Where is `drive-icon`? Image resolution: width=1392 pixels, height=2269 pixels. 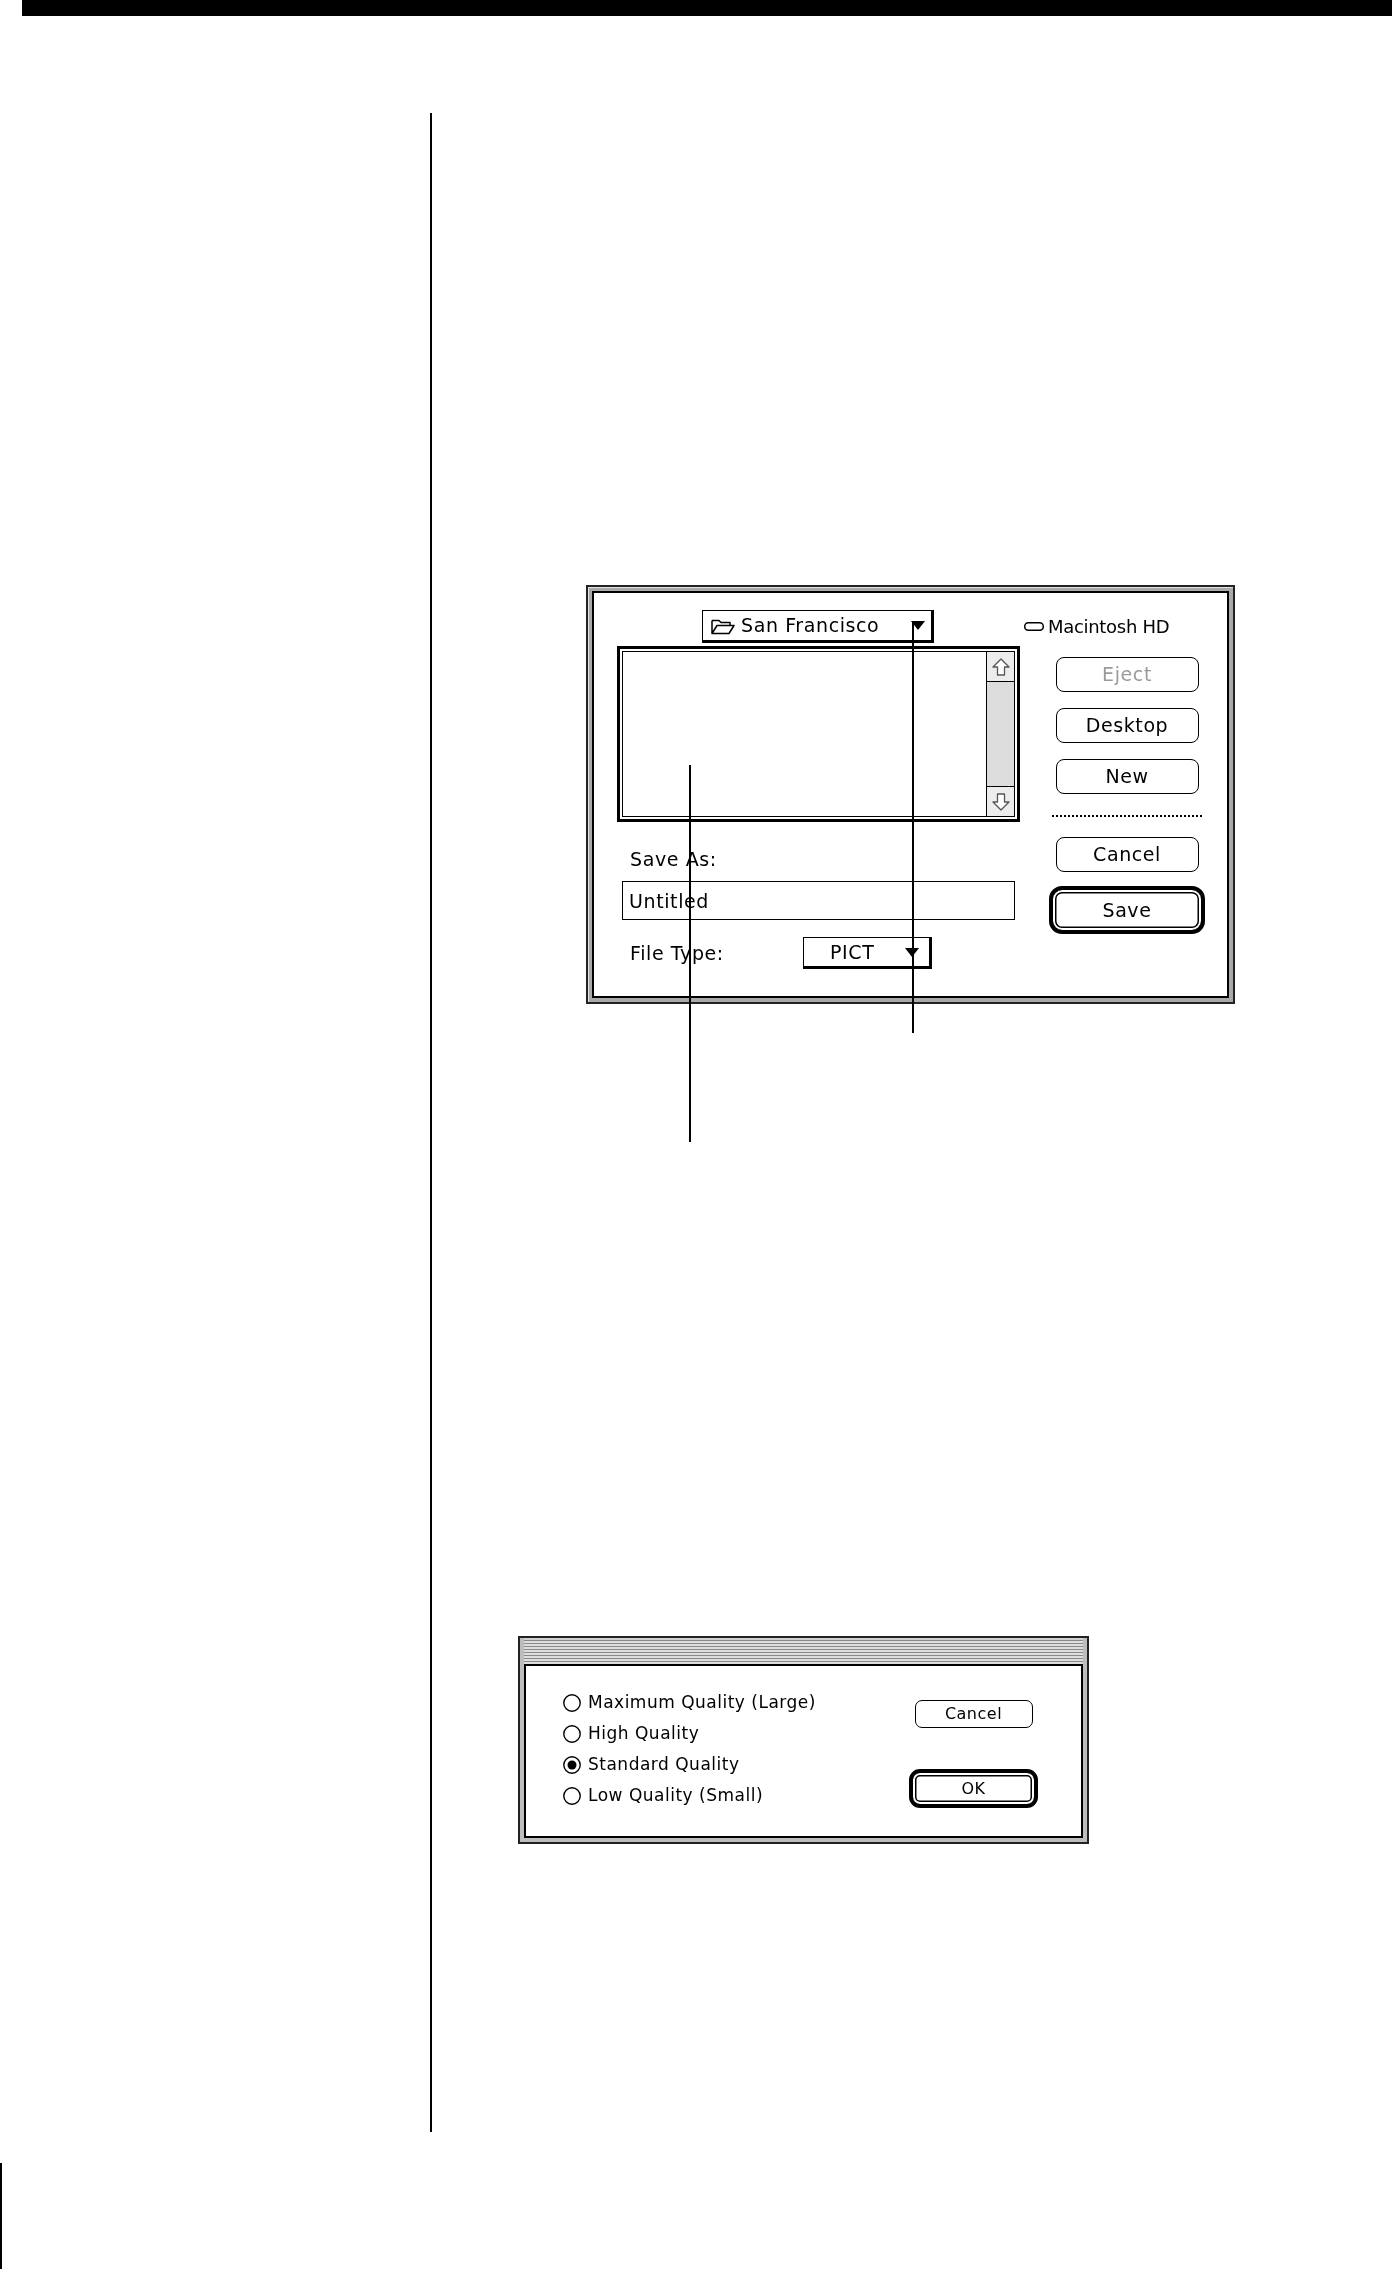
drive-icon is located at coordinates (1034, 626).